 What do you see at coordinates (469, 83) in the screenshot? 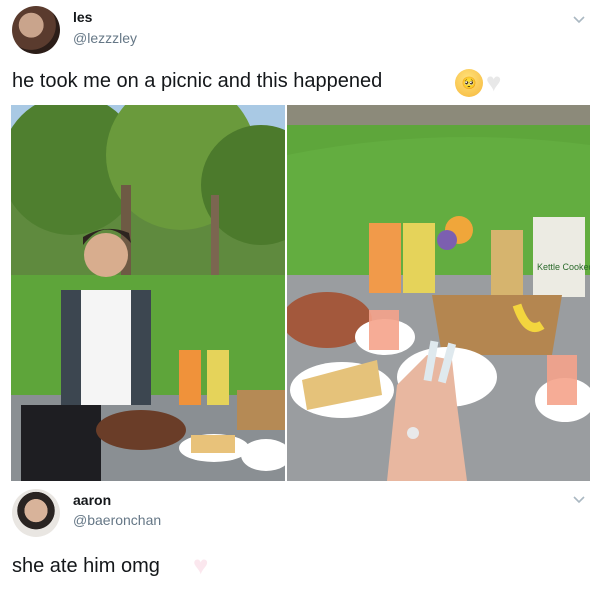
I see `pleading-face-emoji: 🥺` at bounding box center [469, 83].